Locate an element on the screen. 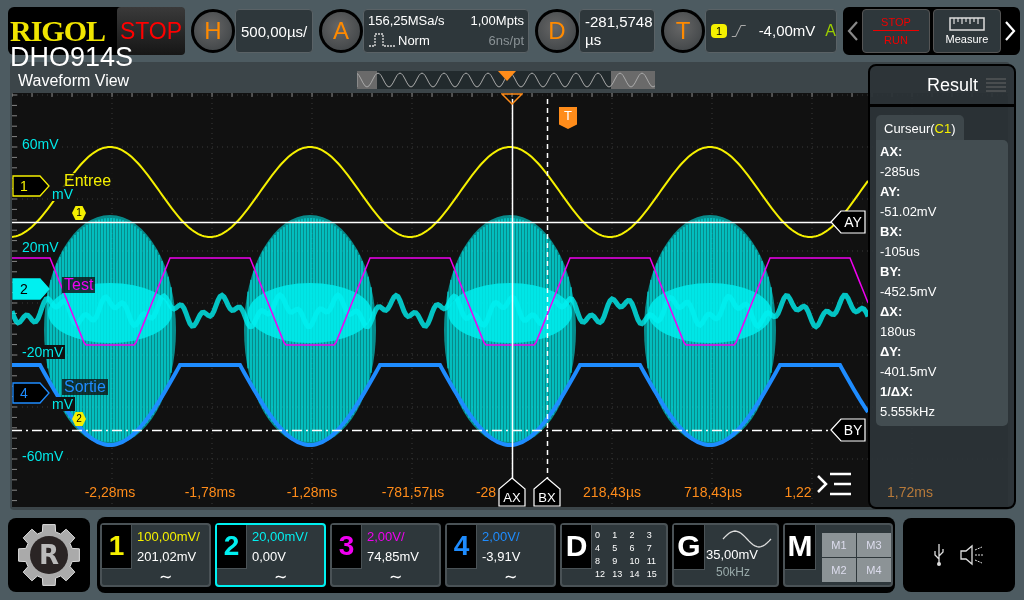  sine-wave-icon is located at coordinates (747, 539).